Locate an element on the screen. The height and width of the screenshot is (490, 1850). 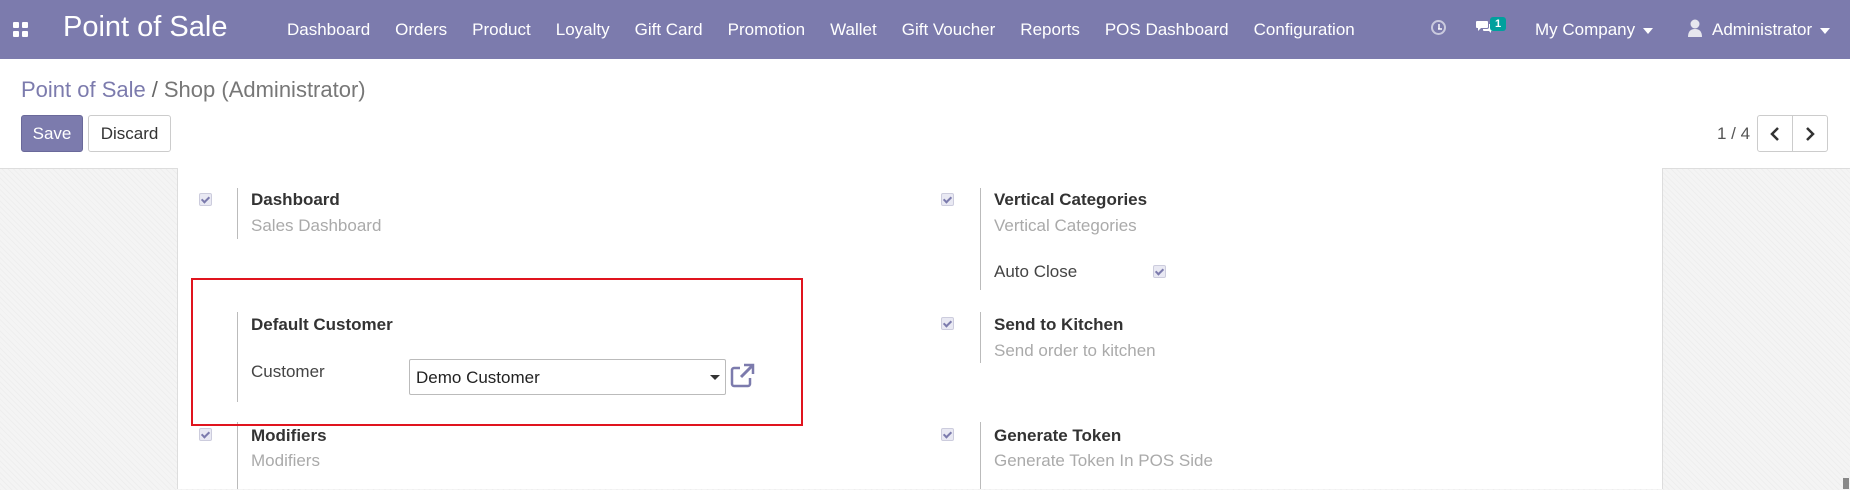
menu-item-loyalty: Loyalty is located at coordinates (583, 30).